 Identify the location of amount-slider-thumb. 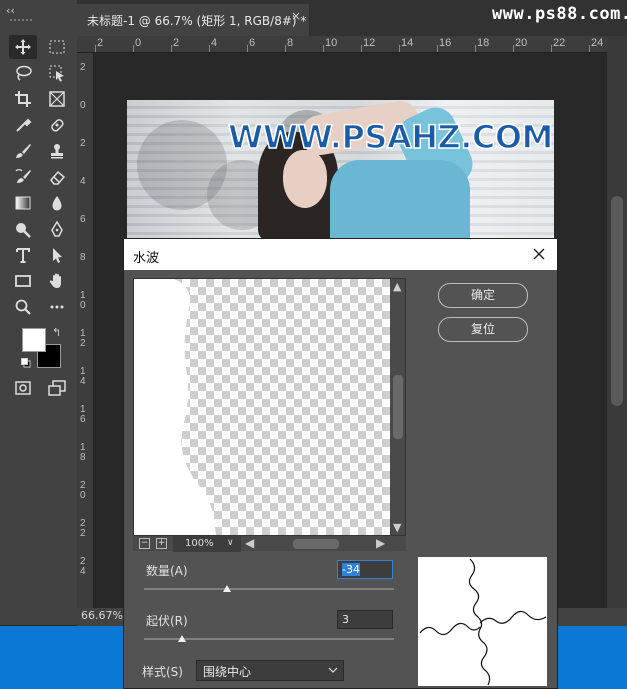
(226, 588).